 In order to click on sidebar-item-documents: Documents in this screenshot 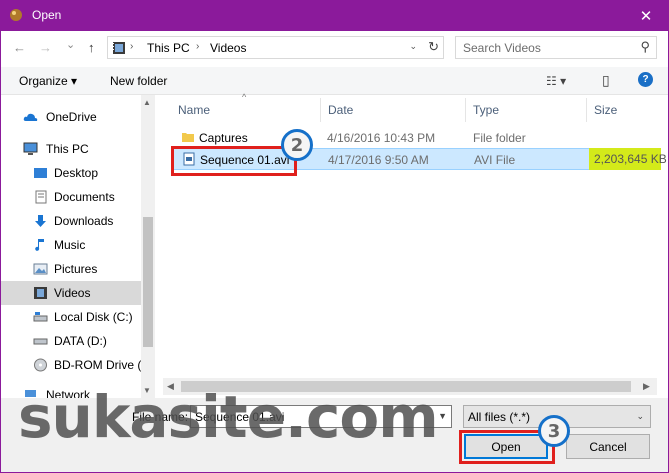, I will do `click(71, 197)`.